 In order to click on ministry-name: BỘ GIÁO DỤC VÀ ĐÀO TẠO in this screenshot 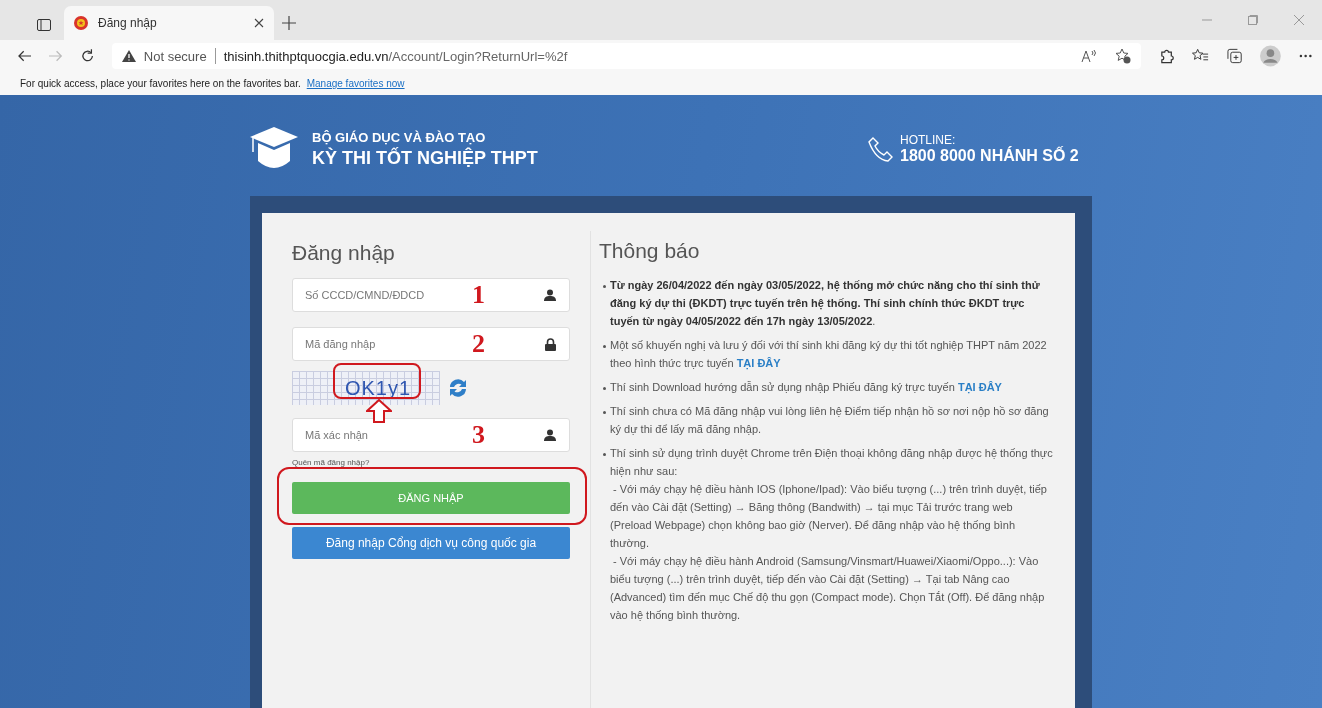, I will do `click(399, 137)`.